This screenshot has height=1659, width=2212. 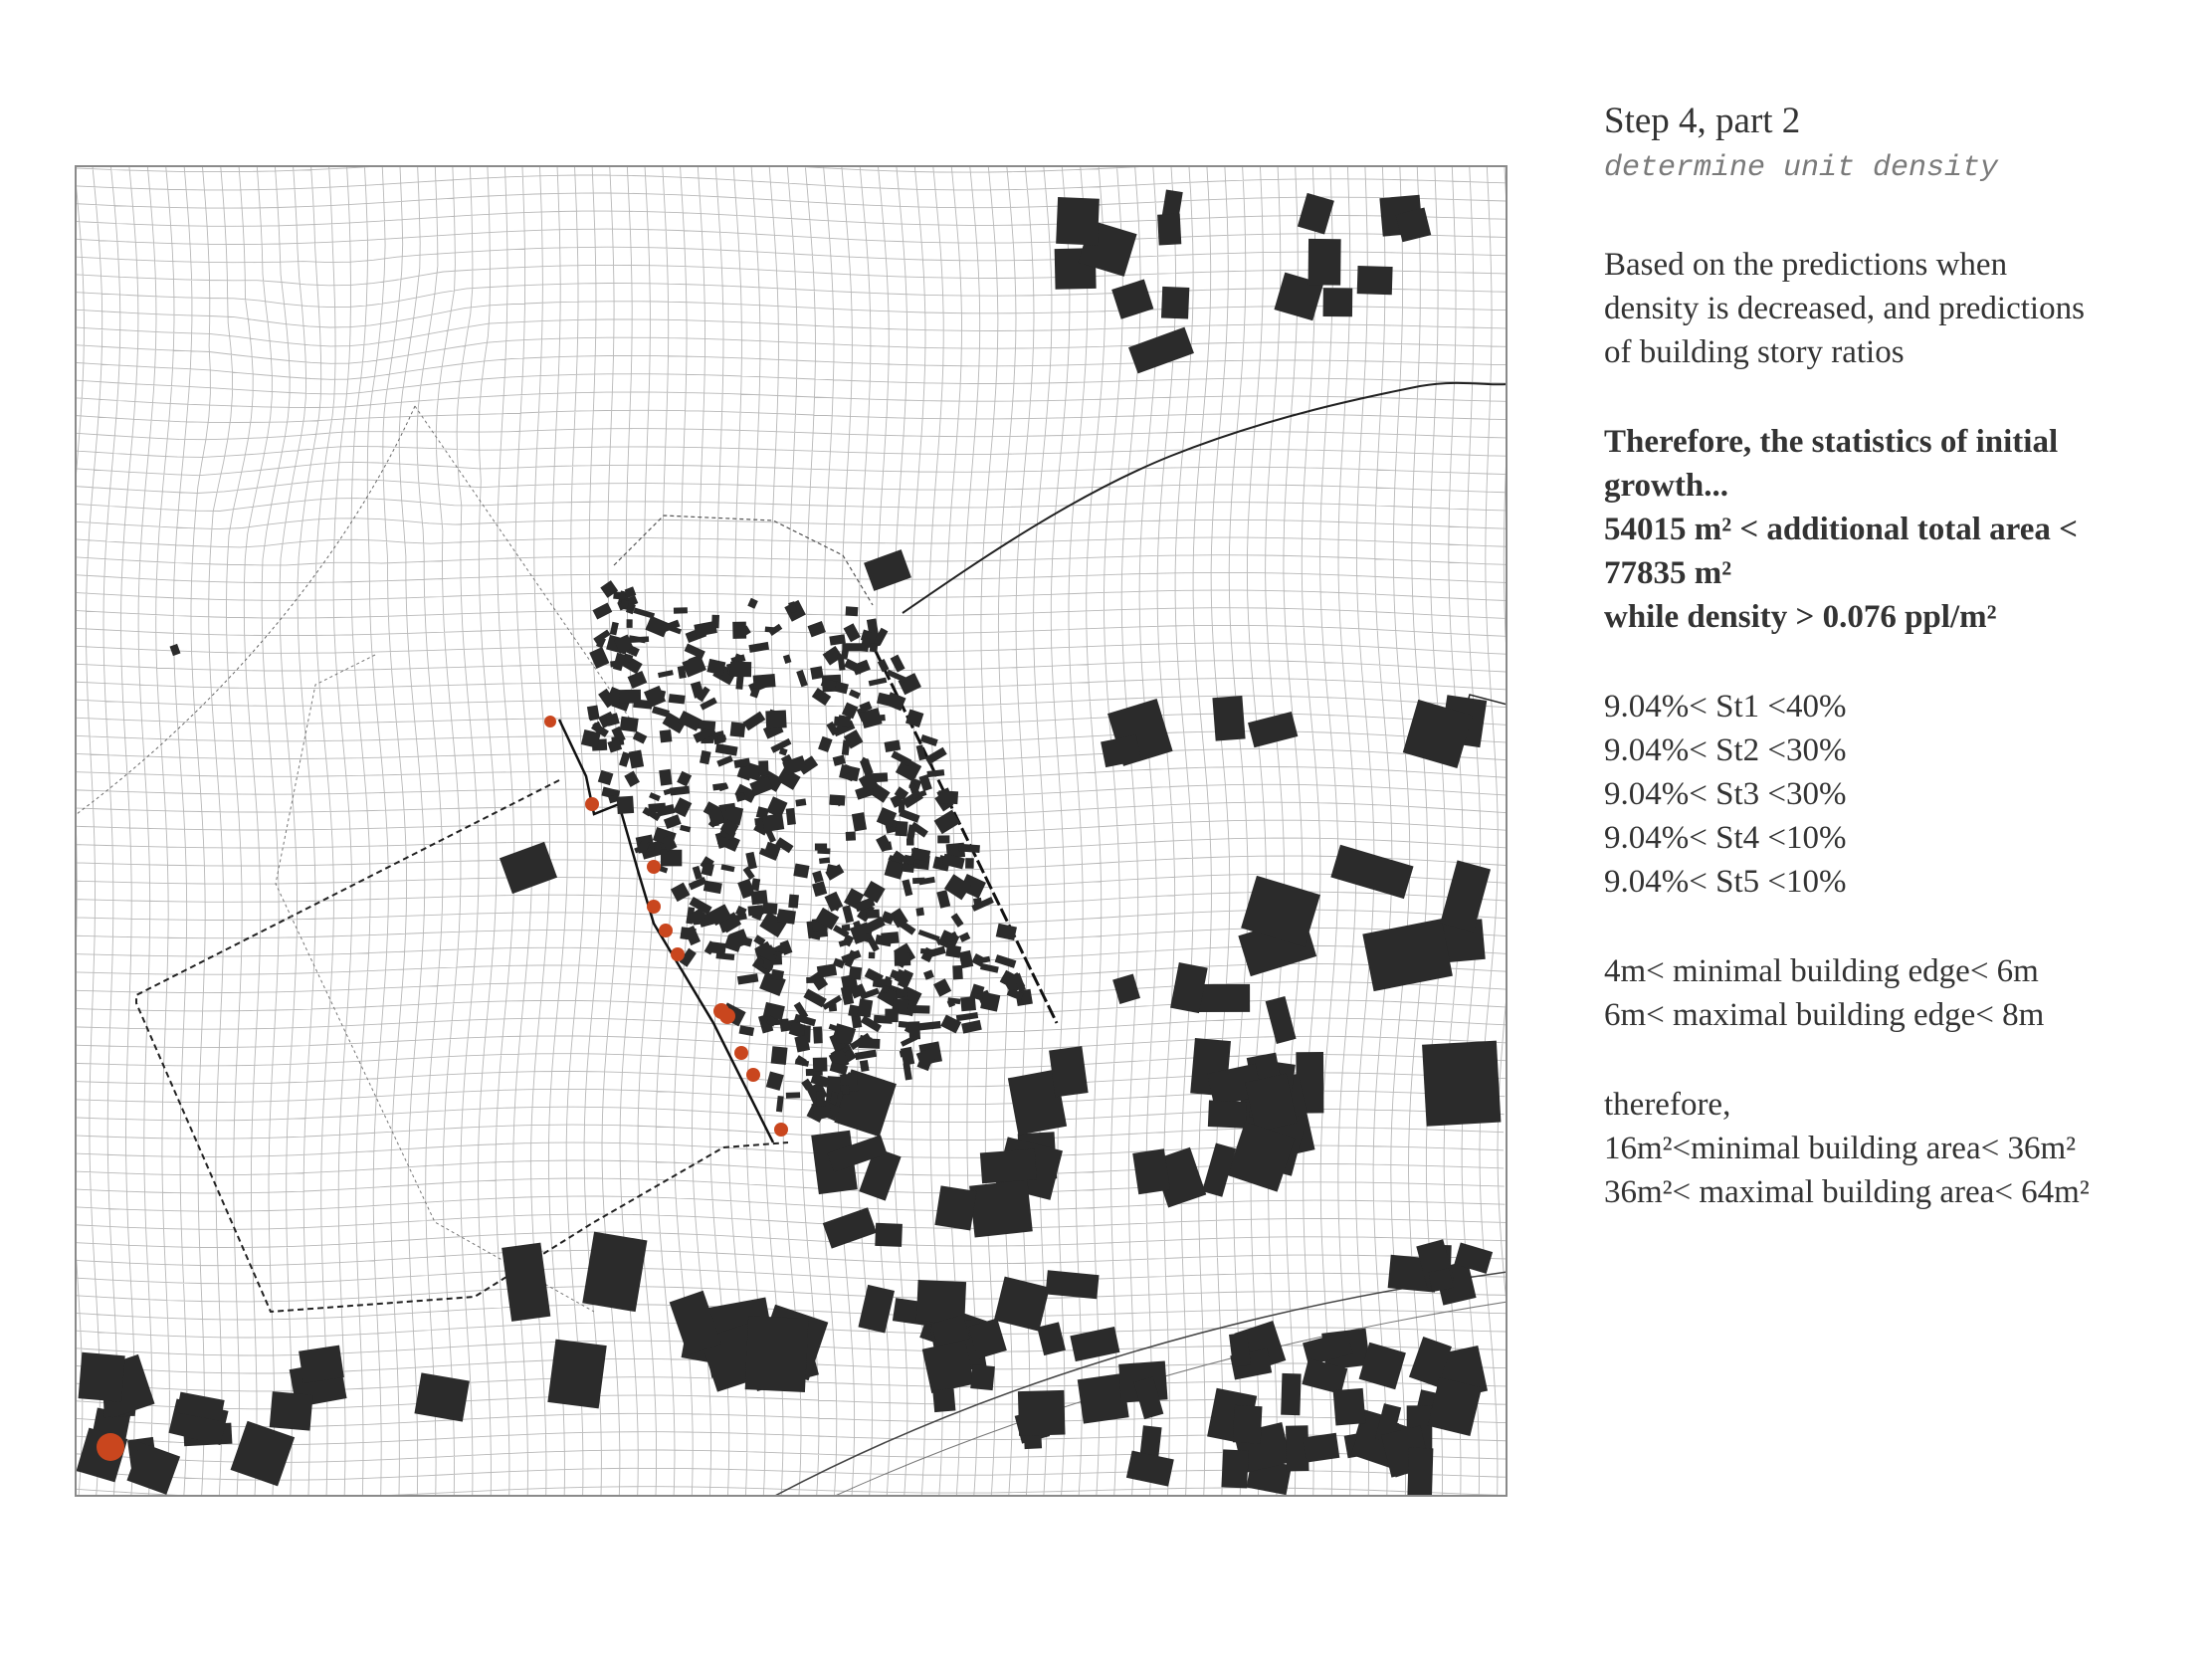 I want to click on area-constraint-item: therefore,, so click(x=1667, y=1105).